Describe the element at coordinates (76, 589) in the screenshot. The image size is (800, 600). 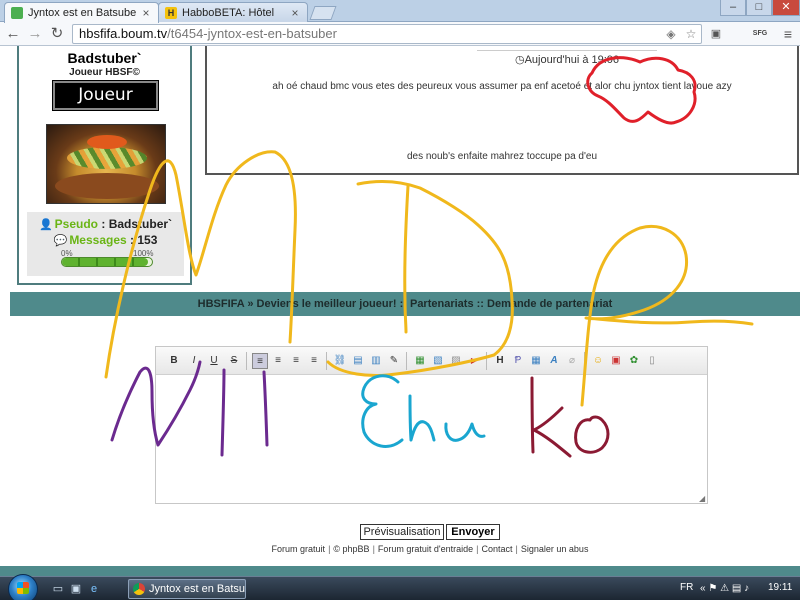
I see `switch-windows-icon: ▣` at that location.